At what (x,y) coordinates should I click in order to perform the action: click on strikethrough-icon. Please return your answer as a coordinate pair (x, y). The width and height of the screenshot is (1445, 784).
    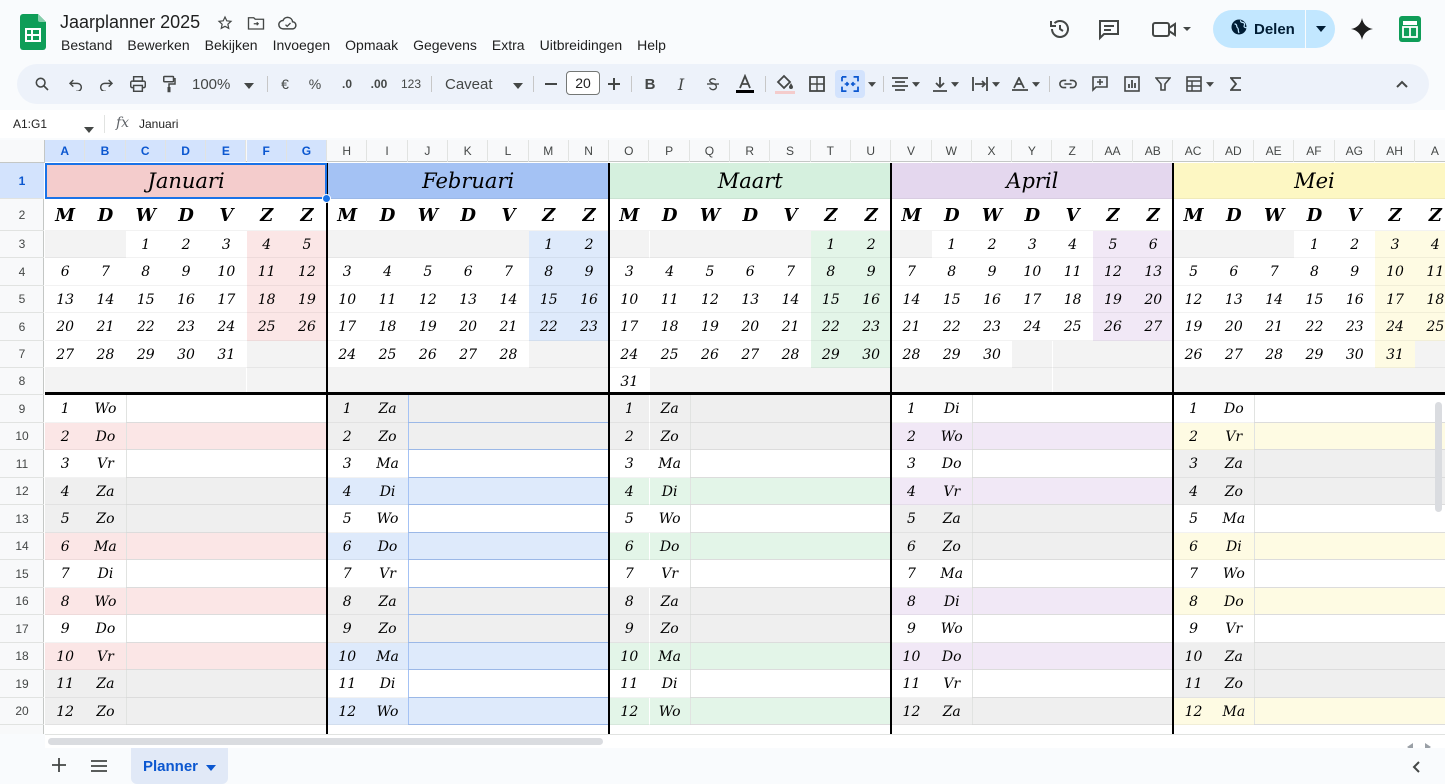
    Looking at the image, I should click on (713, 84).